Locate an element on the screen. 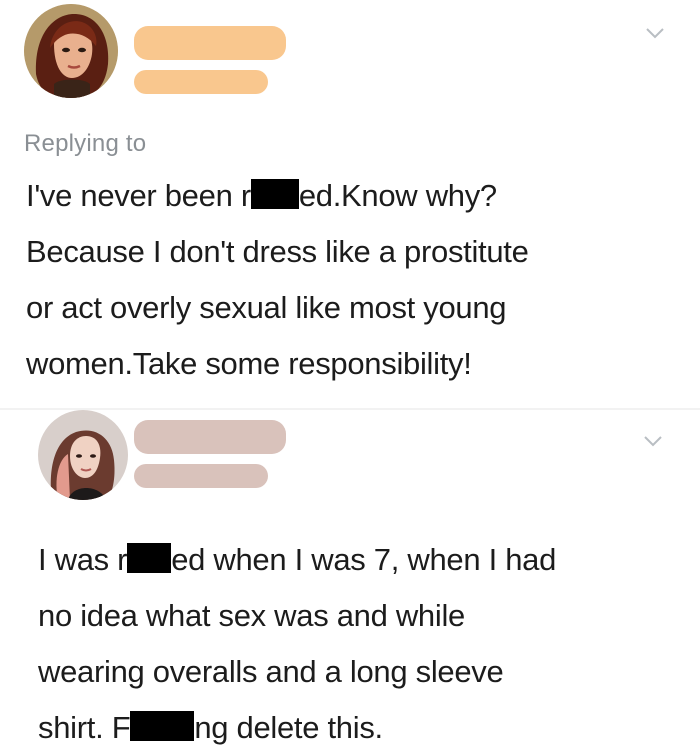 This screenshot has height=756, width=700. replying-to-label: Replying to is located at coordinates (85, 143).